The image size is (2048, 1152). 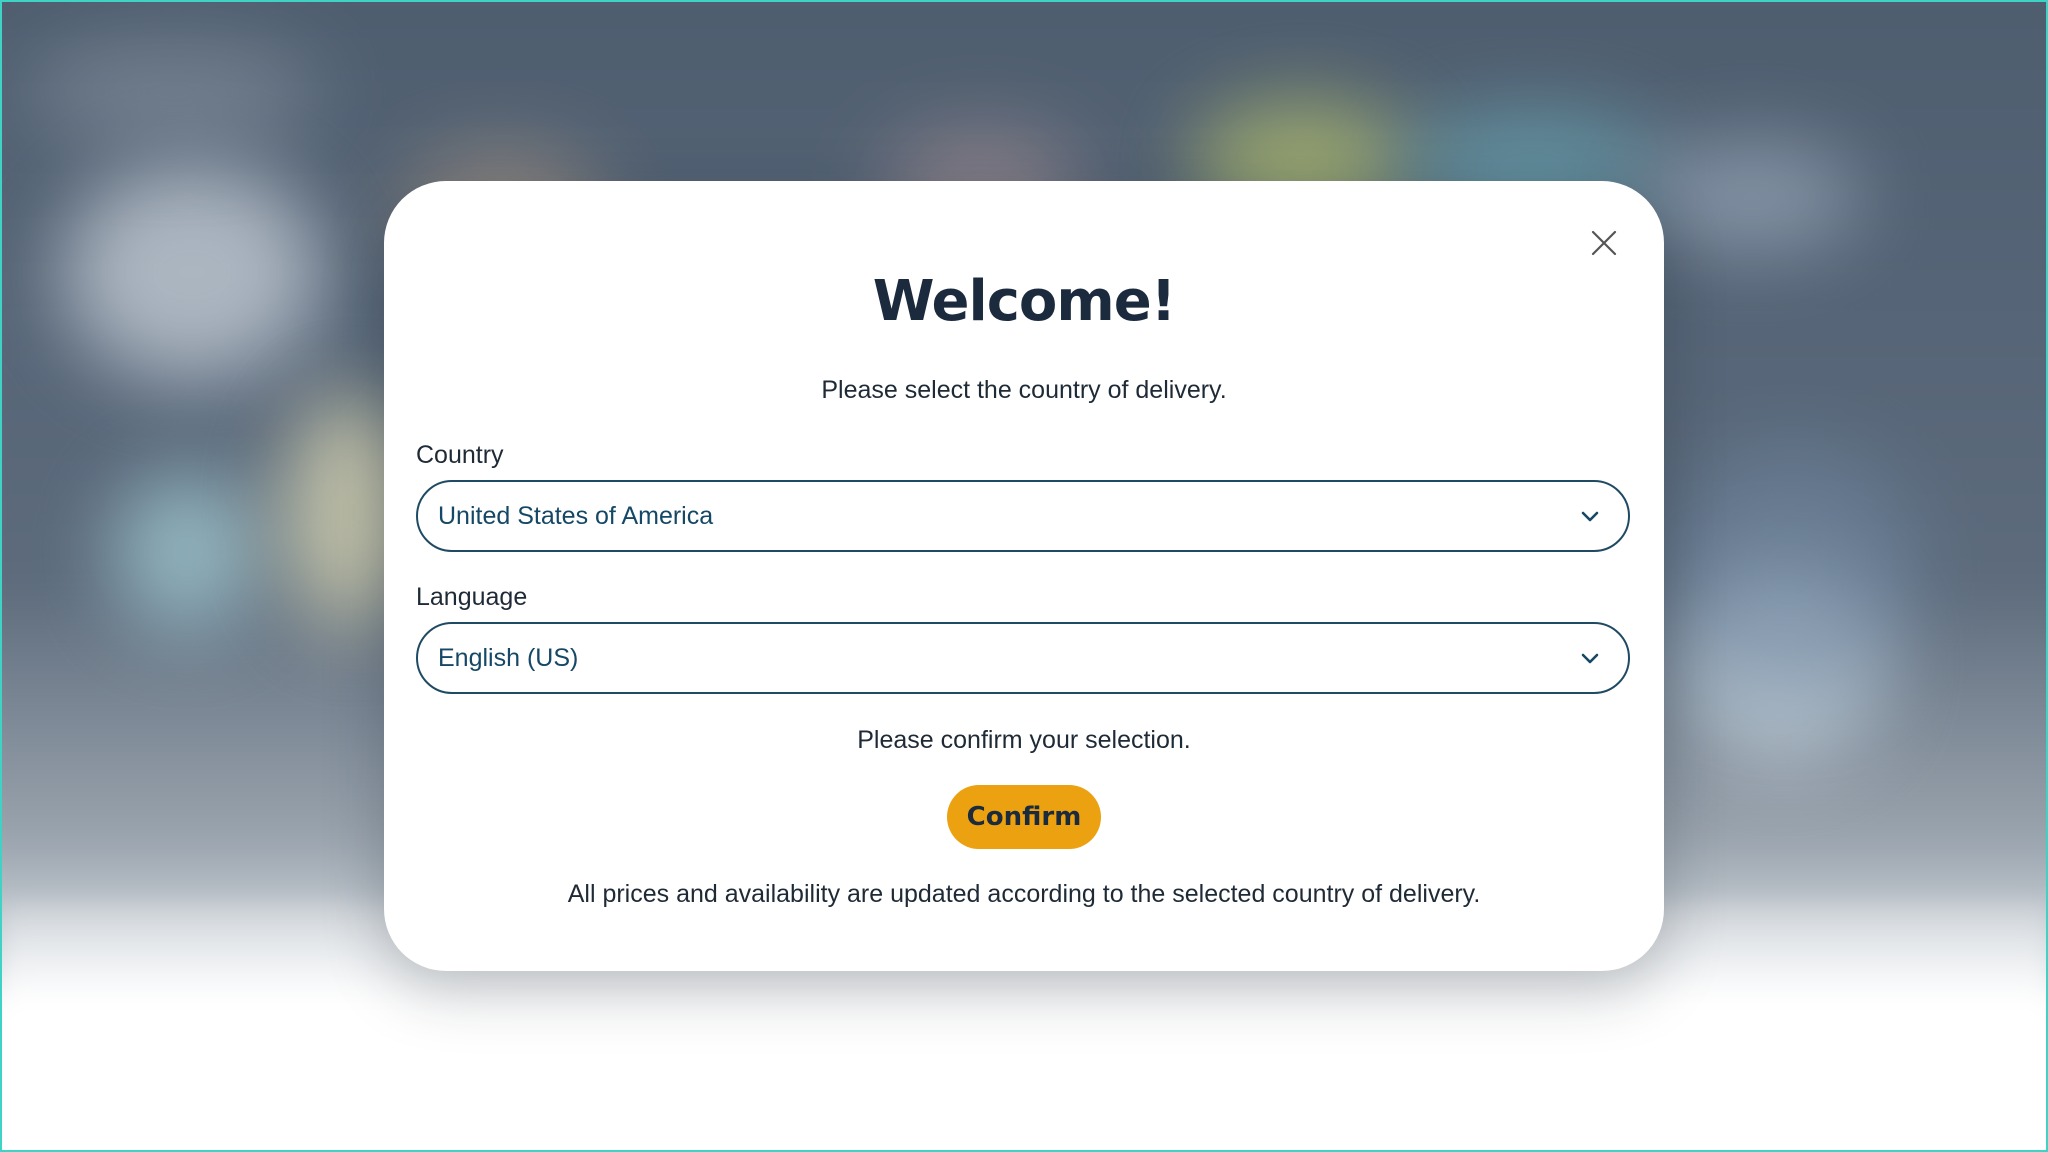 I want to click on language-select: English (US), so click(x=1023, y=658).